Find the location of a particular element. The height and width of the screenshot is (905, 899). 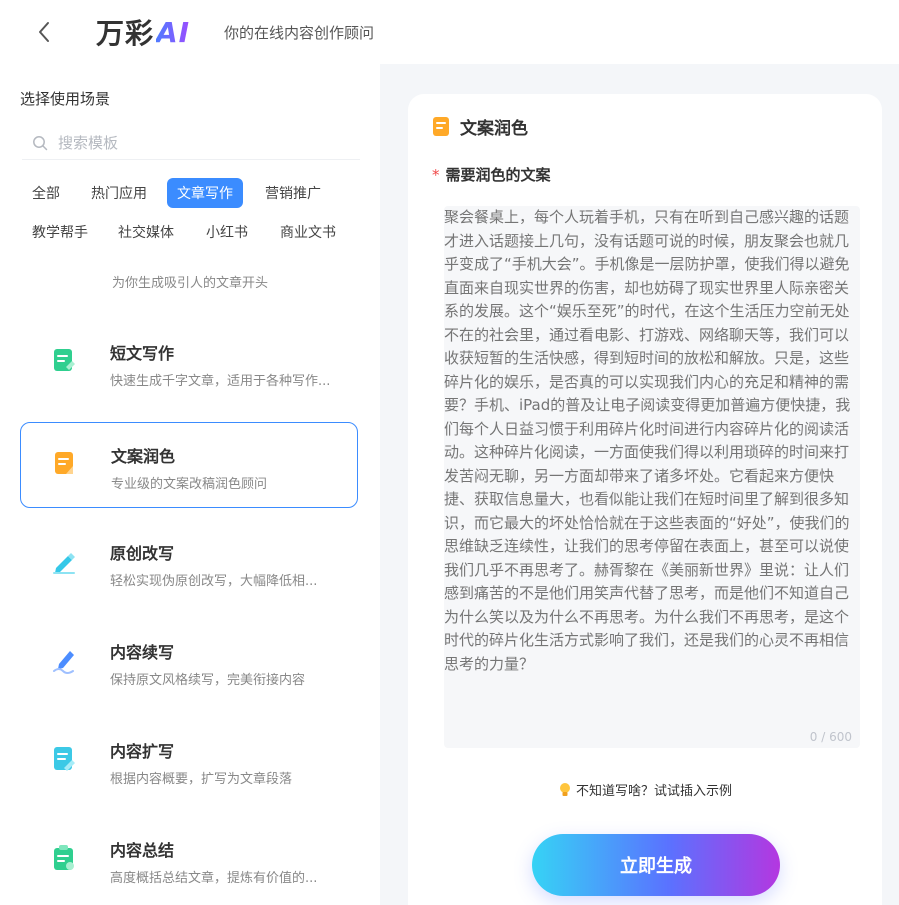

category-business-docs: 商业文书 is located at coordinates (308, 232).